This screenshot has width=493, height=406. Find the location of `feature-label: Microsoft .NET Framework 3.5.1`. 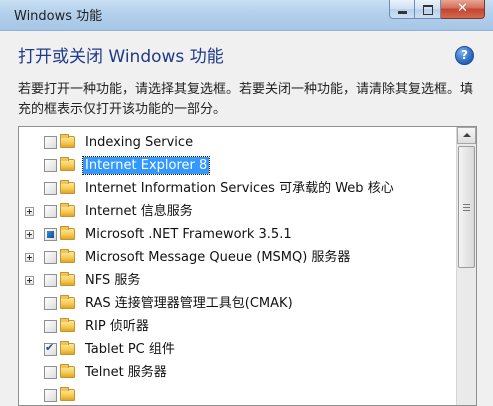

feature-label: Microsoft .NET Framework 3.5.1 is located at coordinates (188, 234).